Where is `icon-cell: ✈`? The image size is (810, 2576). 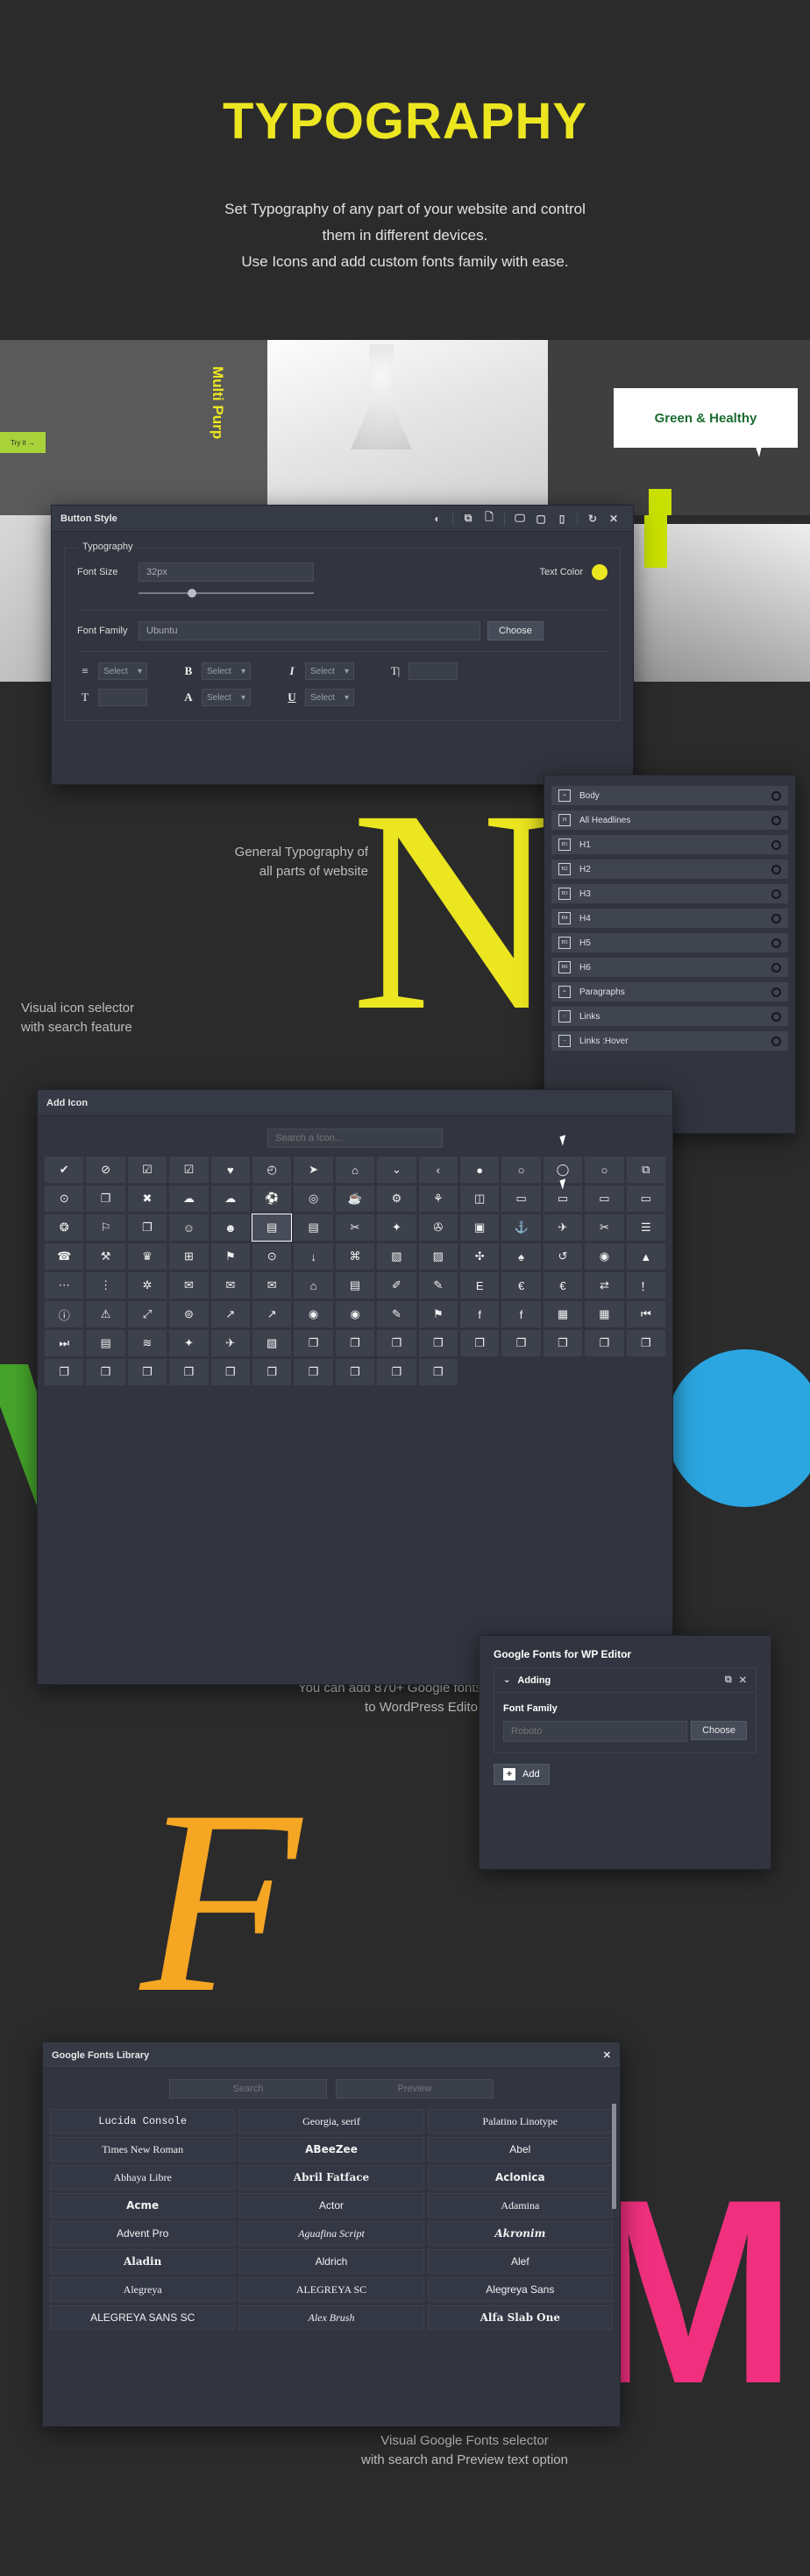
icon-cell: ✈ is located at coordinates (563, 1227).